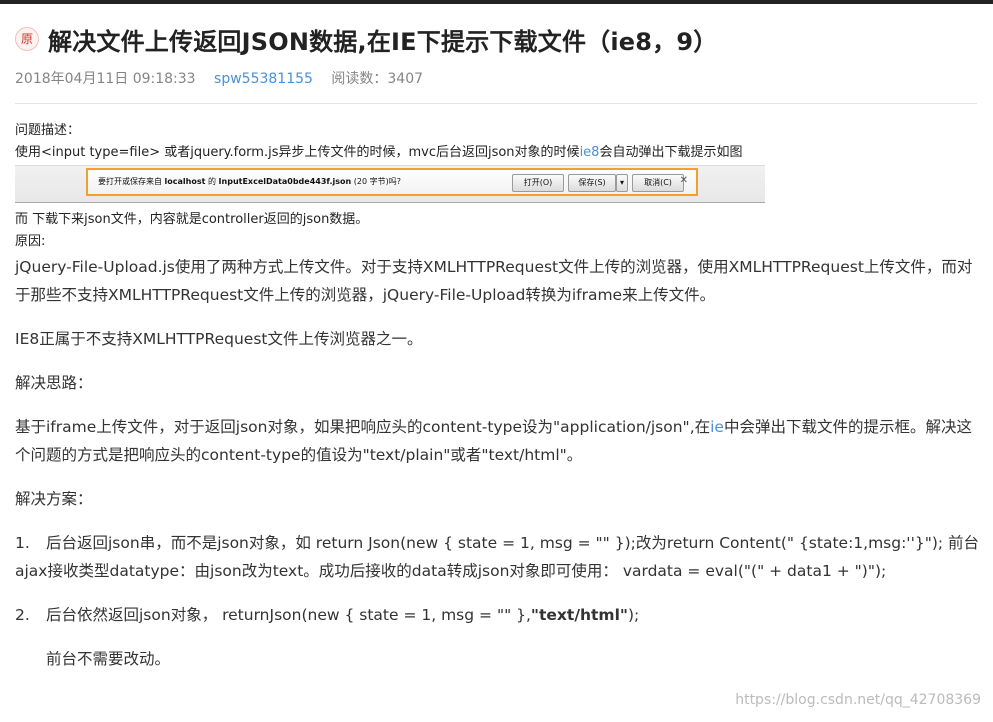  Describe the element at coordinates (219, 339) in the screenshot. I see `reason-paragraph-2: IE8正属于不支持XMLHTTPRequest文件上传浏览器之一。` at that location.